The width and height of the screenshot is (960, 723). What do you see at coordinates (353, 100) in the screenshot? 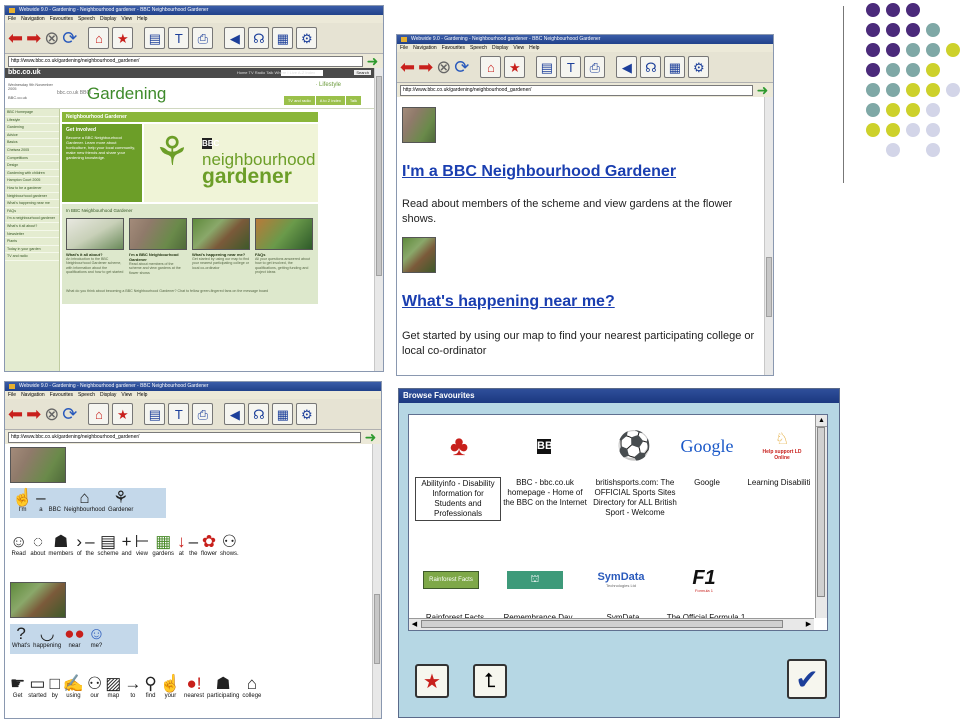
I see `tab-talk: Talk` at bounding box center [353, 100].